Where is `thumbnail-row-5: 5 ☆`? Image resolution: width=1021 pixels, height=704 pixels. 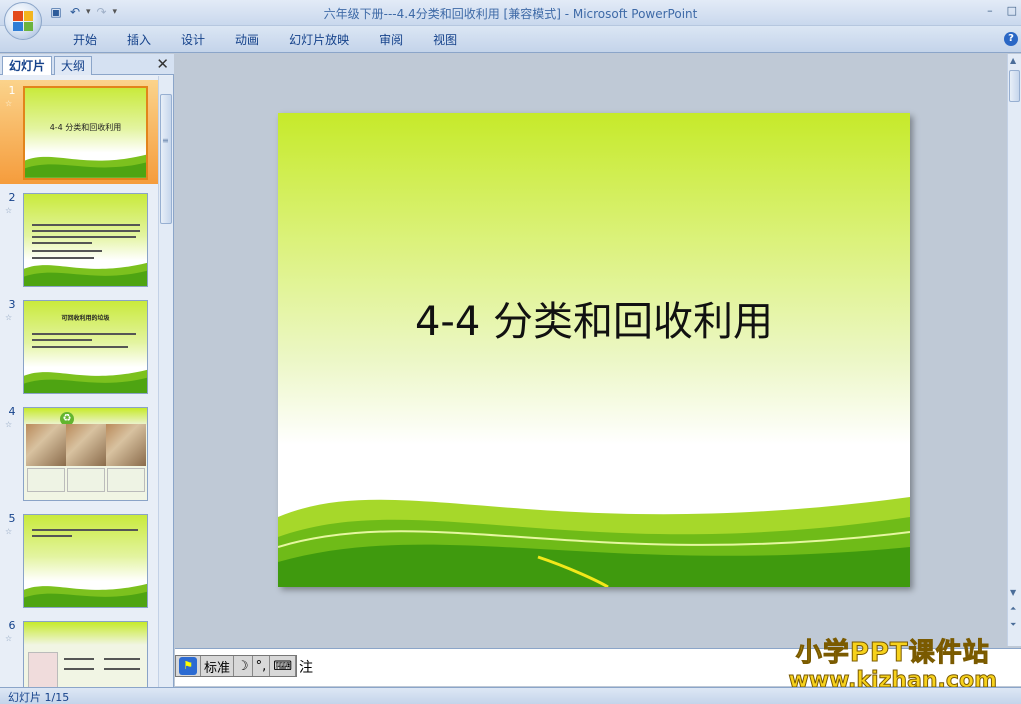 thumbnail-row-5: 5 ☆ is located at coordinates (79, 560).